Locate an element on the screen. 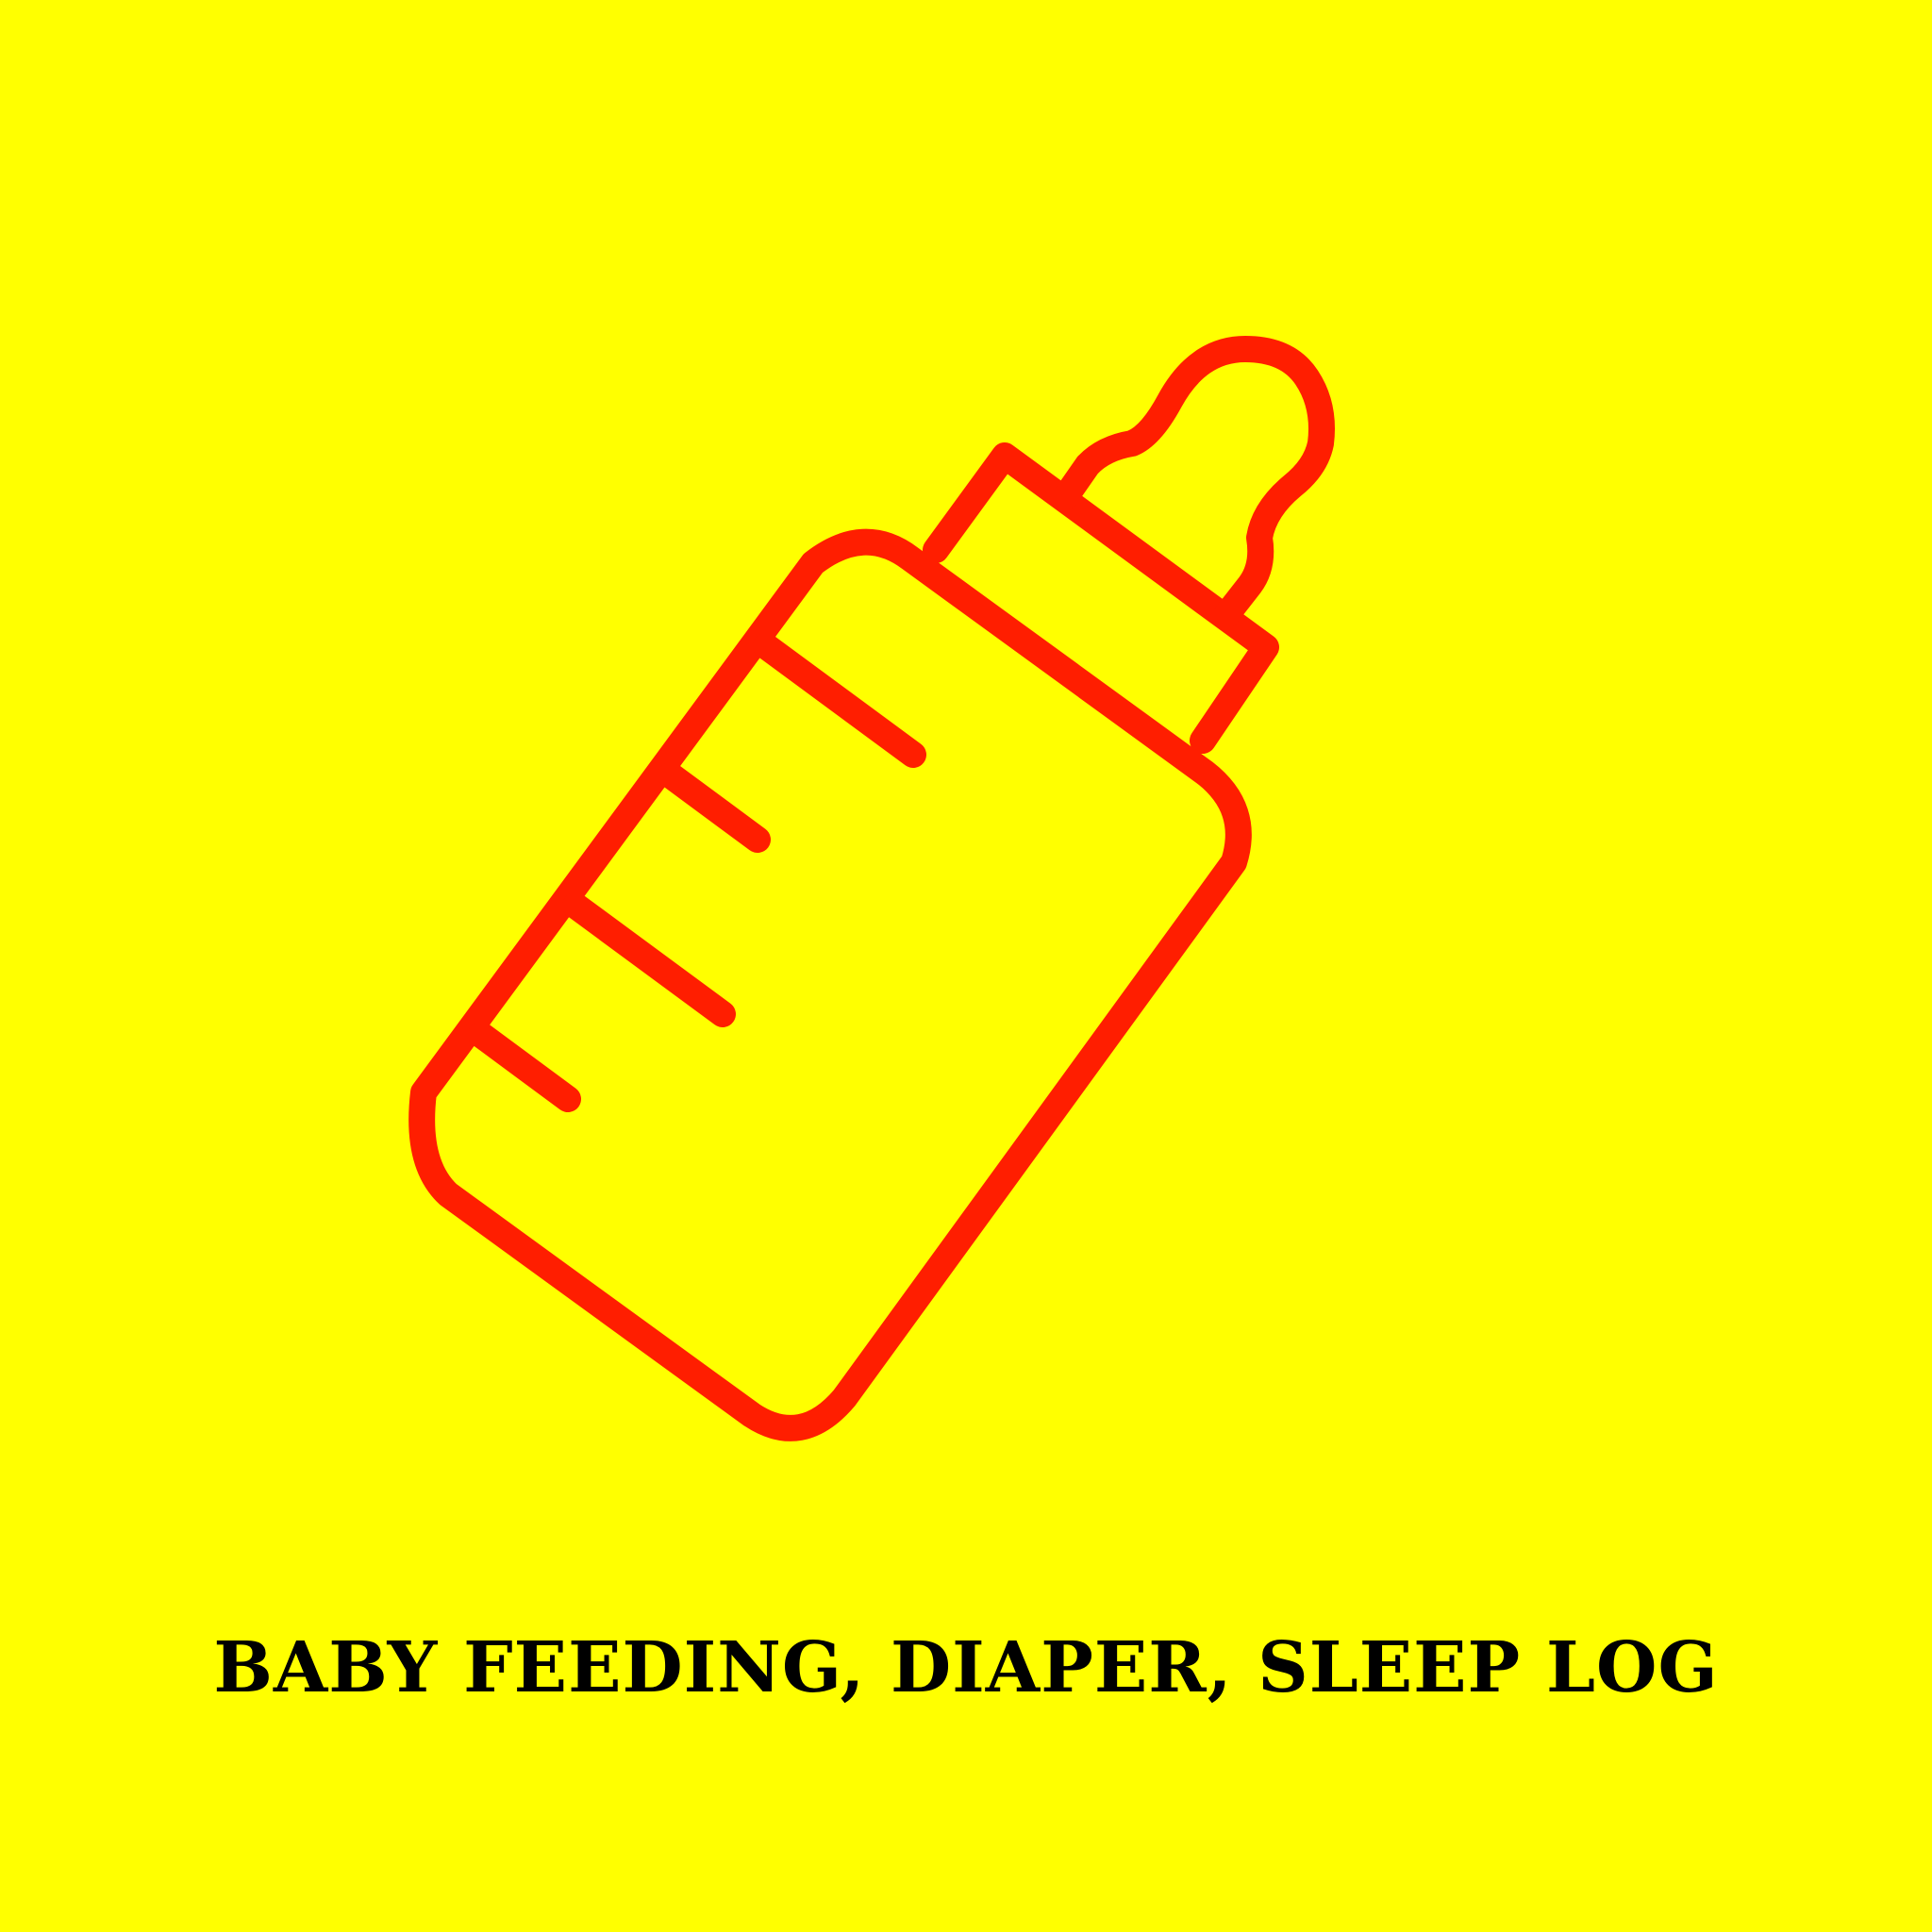 This screenshot has width=1932, height=1932. cover-title: BABY FEEDING, DIAPER, SLEEP LOG is located at coordinates (966, 1667).